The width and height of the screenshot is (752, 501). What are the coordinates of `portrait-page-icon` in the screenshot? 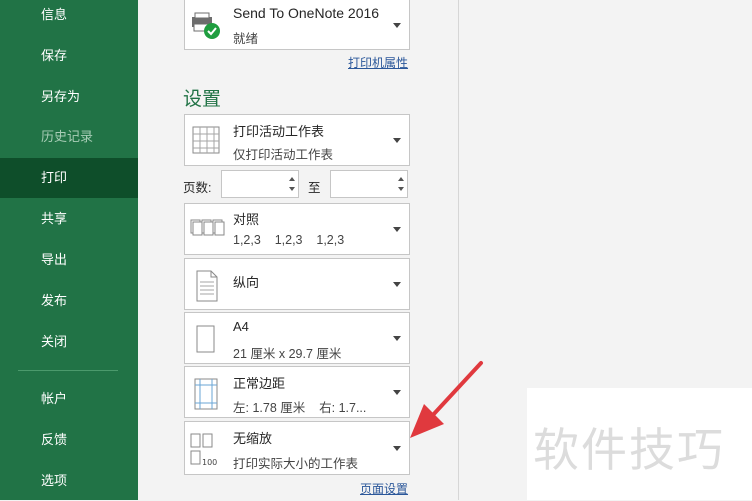 It's located at (207, 286).